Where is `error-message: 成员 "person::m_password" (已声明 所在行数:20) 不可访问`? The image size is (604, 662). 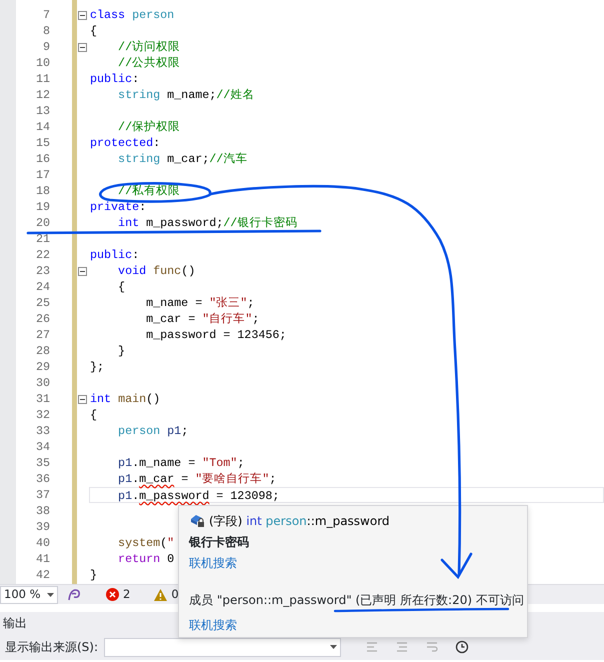 error-message: 成员 "person::m_password" (已声明 所在行数:20) 不可访问 is located at coordinates (356, 600).